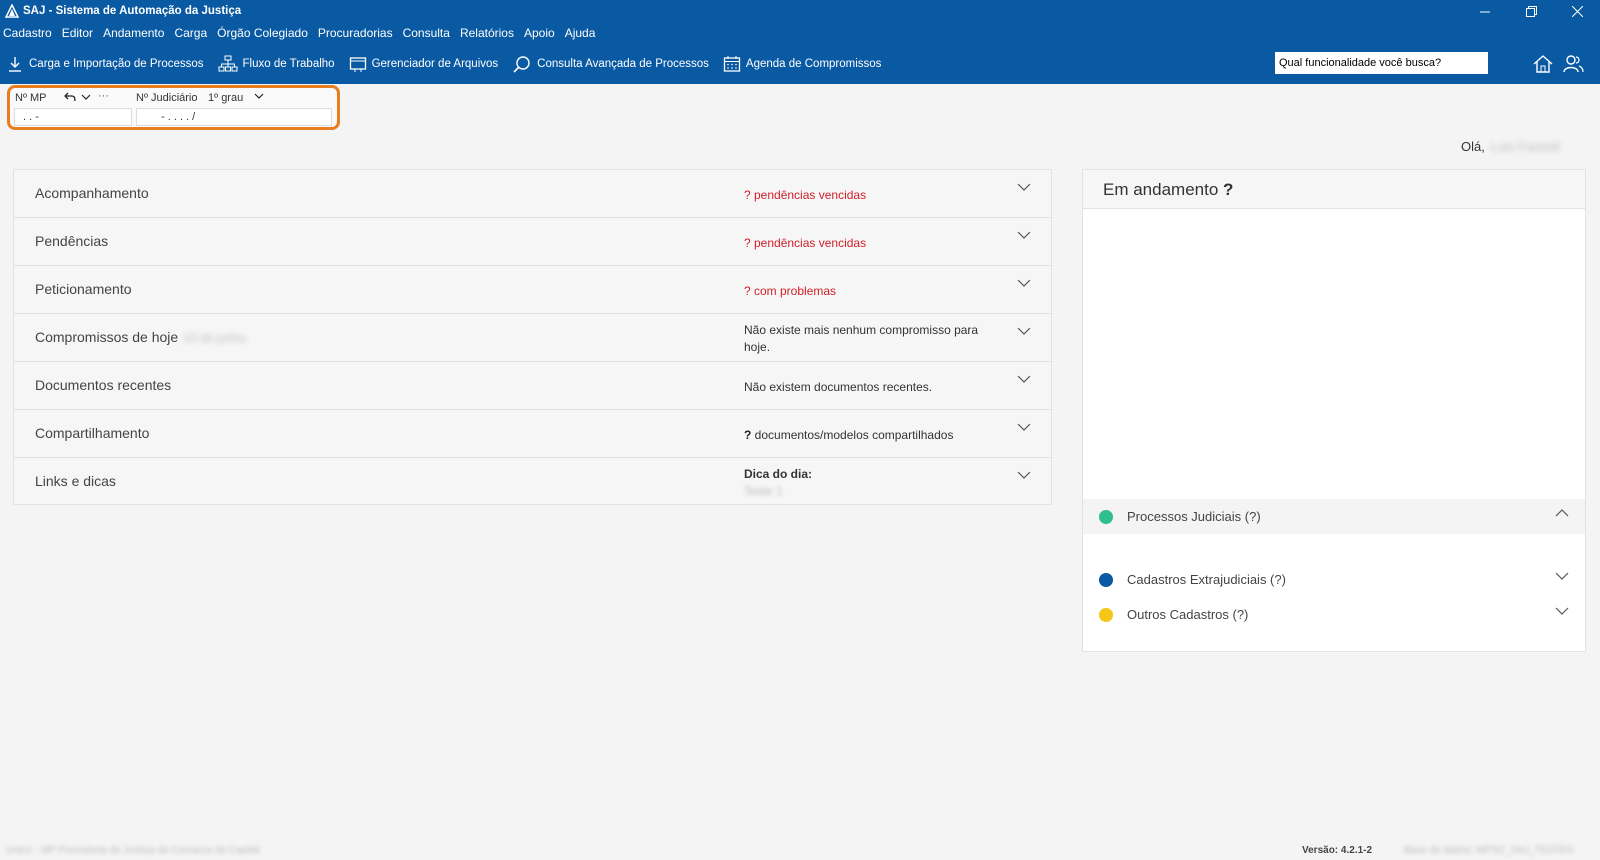  I want to click on accordion-links-dicas: Links e dicas Dica do dia: Teste 1, so click(532, 481).